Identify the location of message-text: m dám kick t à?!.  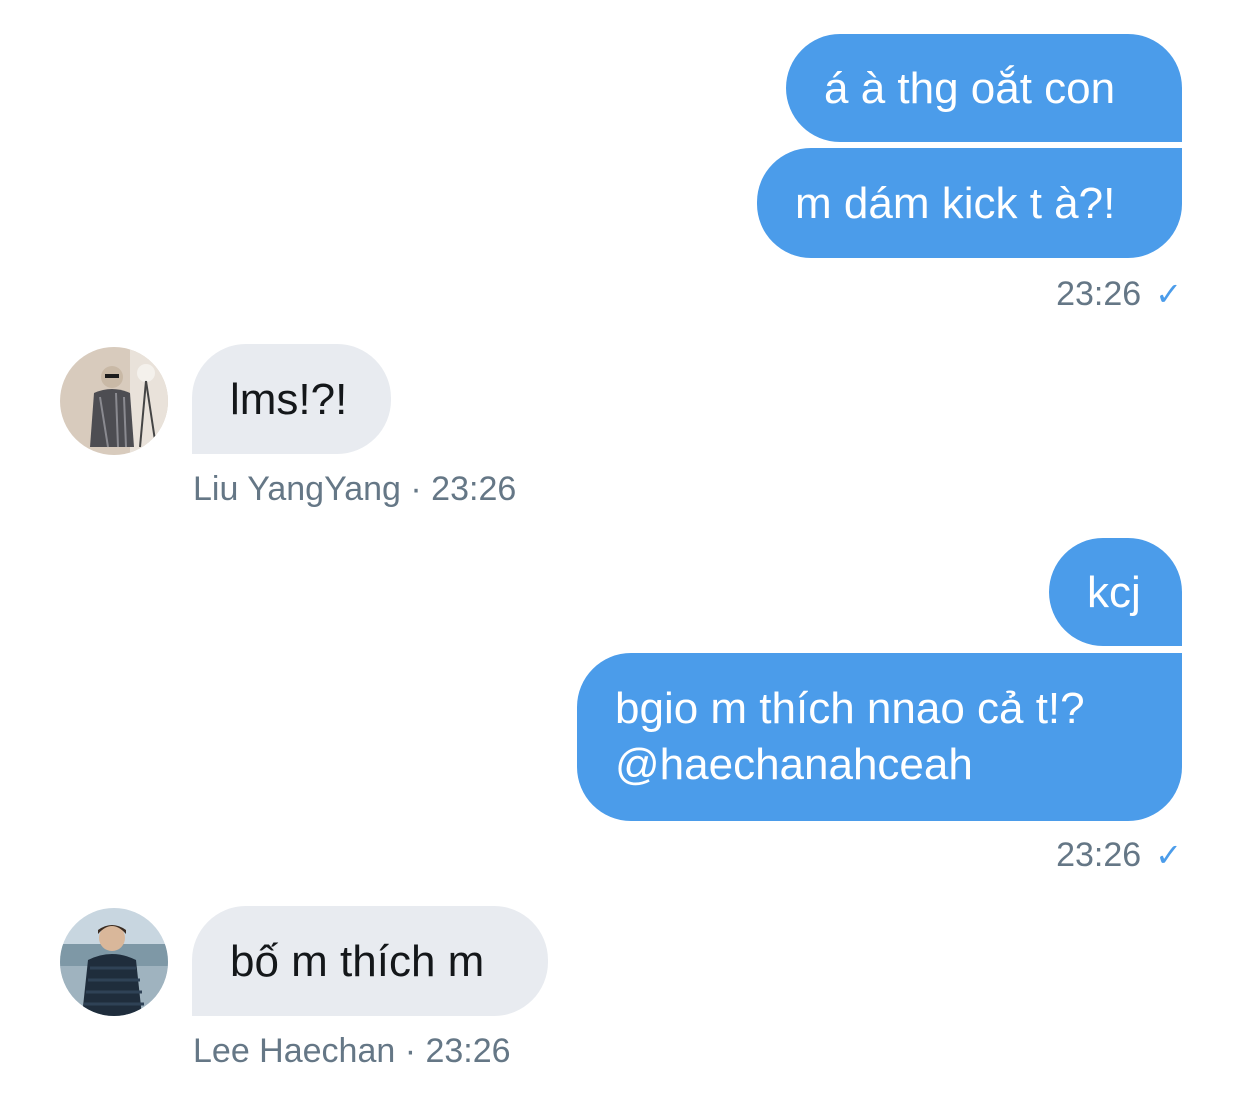
(955, 203).